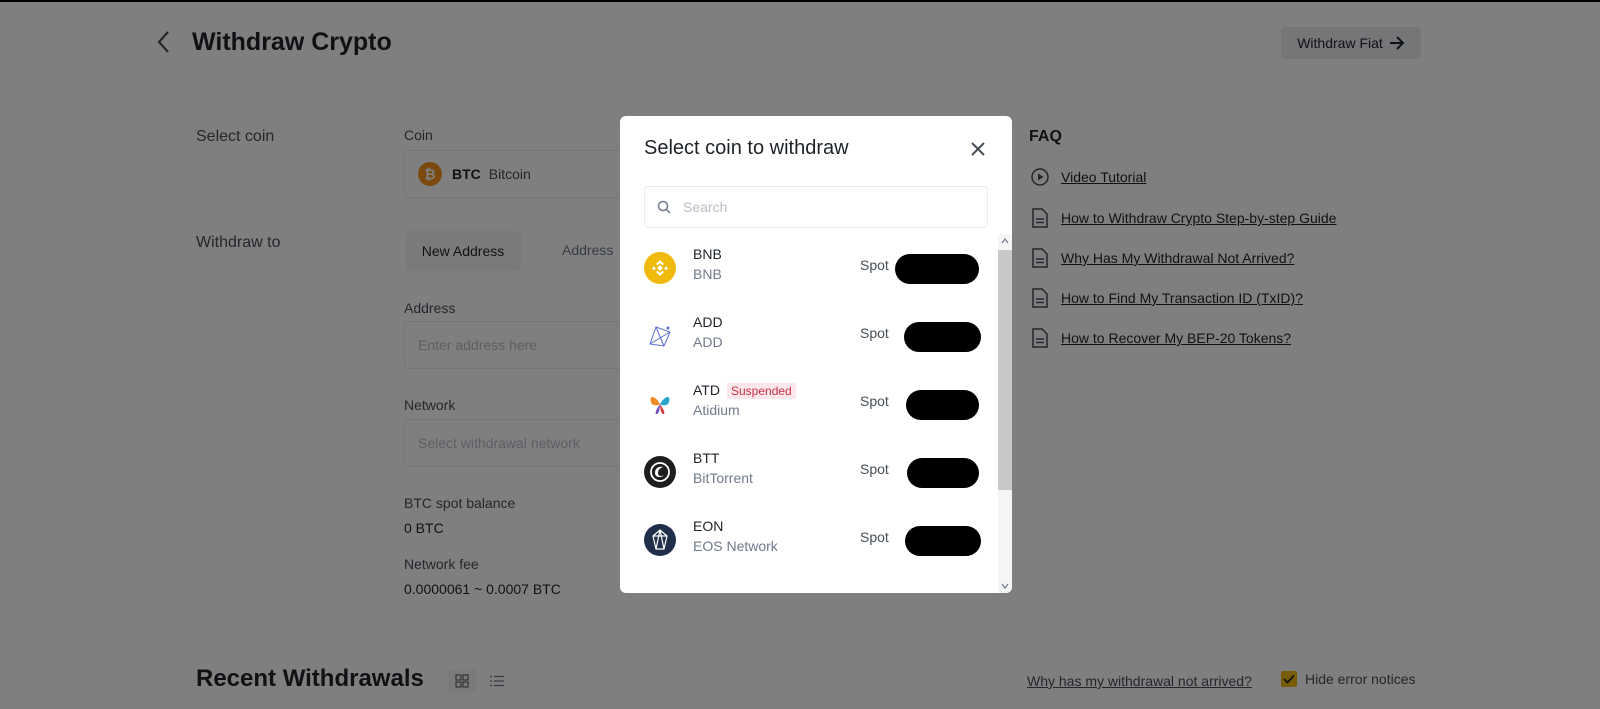 The image size is (1600, 709). I want to click on scroll-up-button, so click(1005, 241).